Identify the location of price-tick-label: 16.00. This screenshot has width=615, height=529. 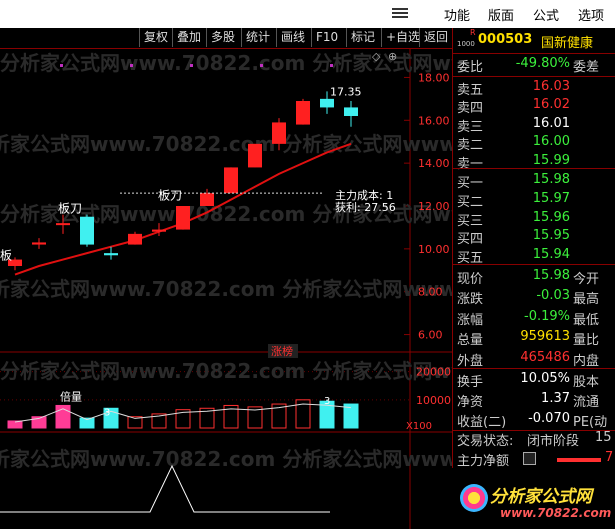
(434, 120).